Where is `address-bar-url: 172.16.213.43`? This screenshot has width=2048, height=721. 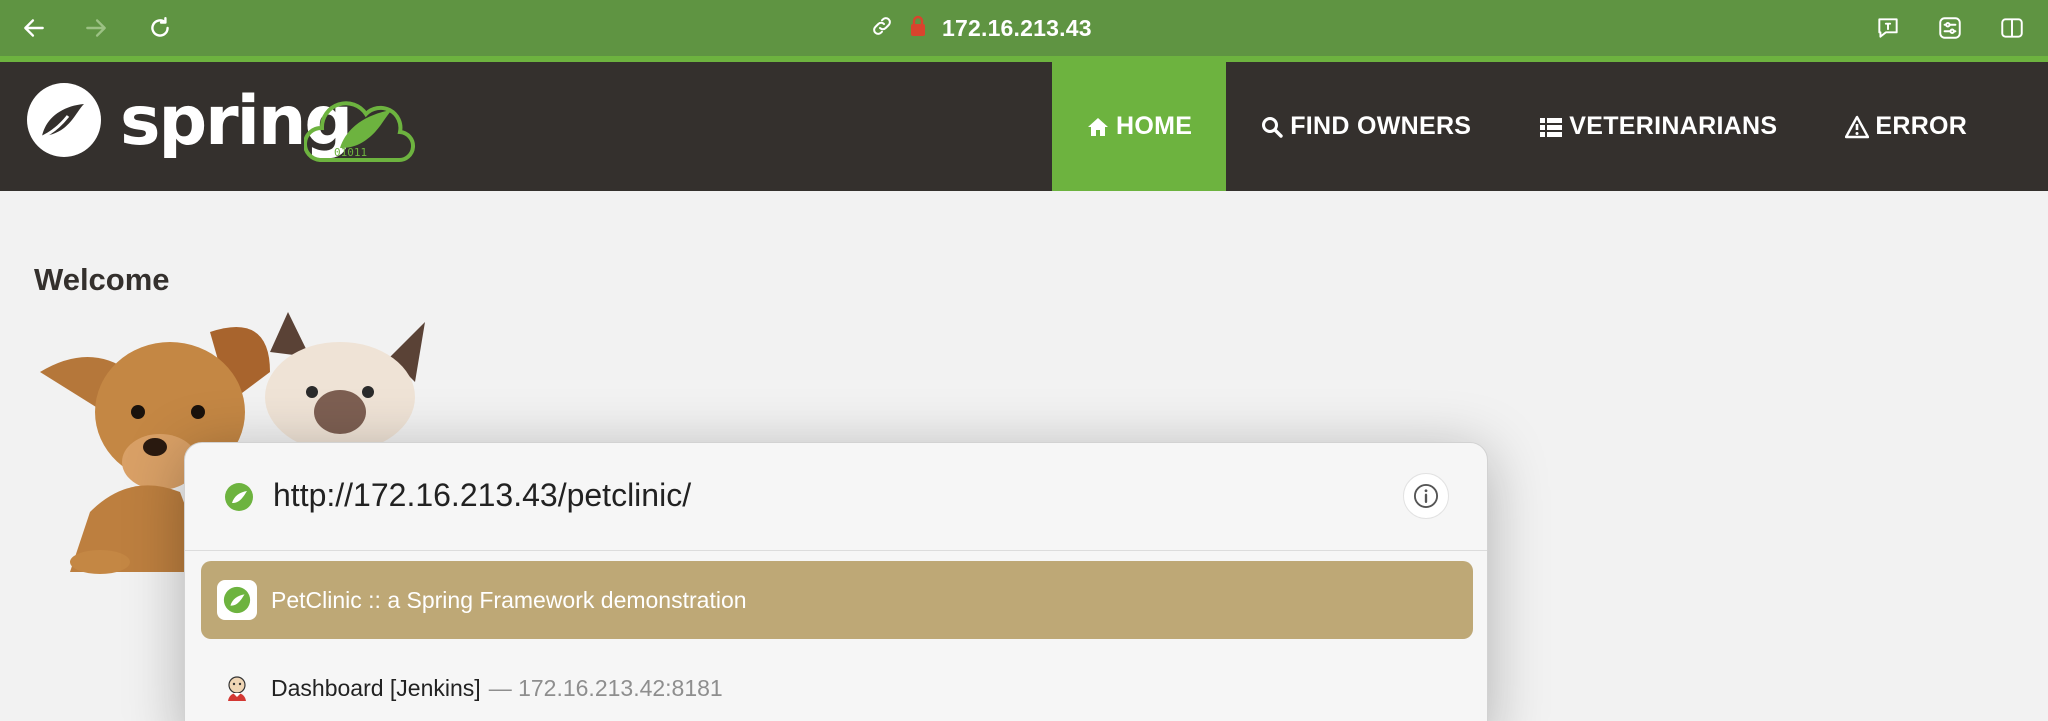 address-bar-url: 172.16.213.43 is located at coordinates (1017, 27).